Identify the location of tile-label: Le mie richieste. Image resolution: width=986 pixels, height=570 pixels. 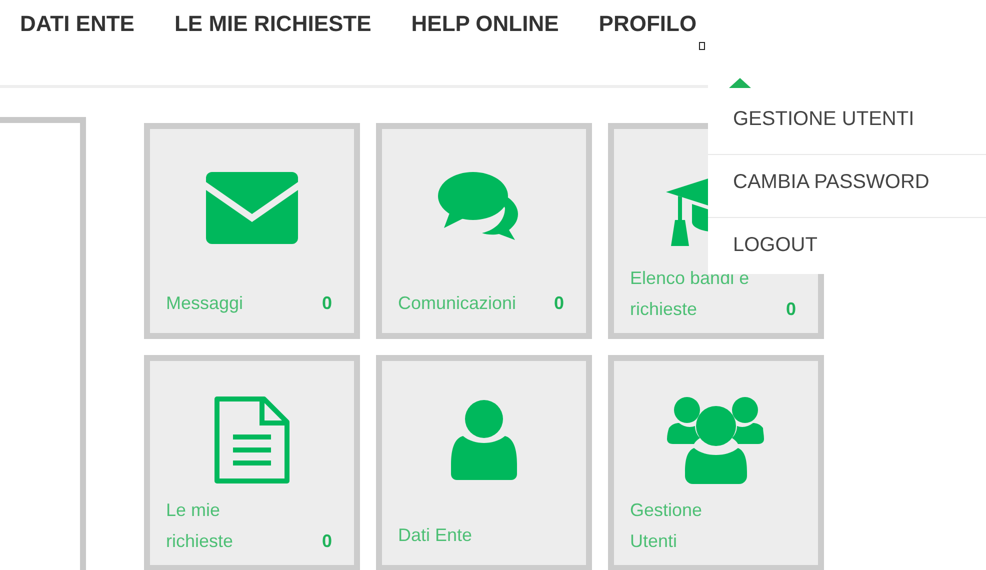
(200, 526).